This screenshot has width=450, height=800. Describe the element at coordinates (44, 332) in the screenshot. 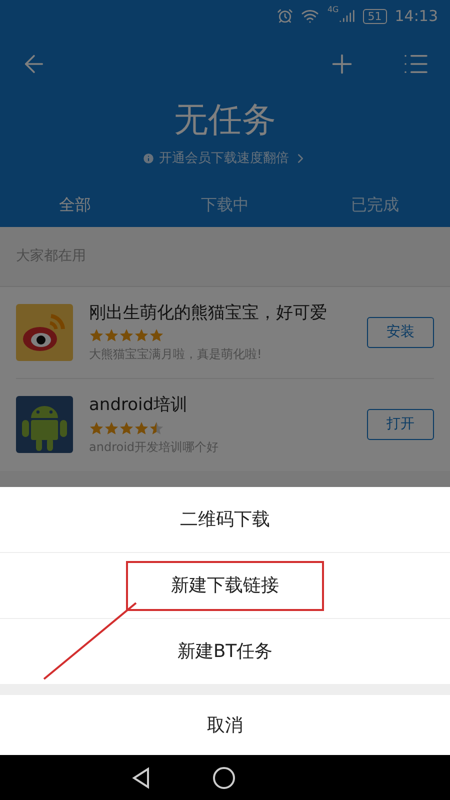

I see `app-logo-icon` at that location.